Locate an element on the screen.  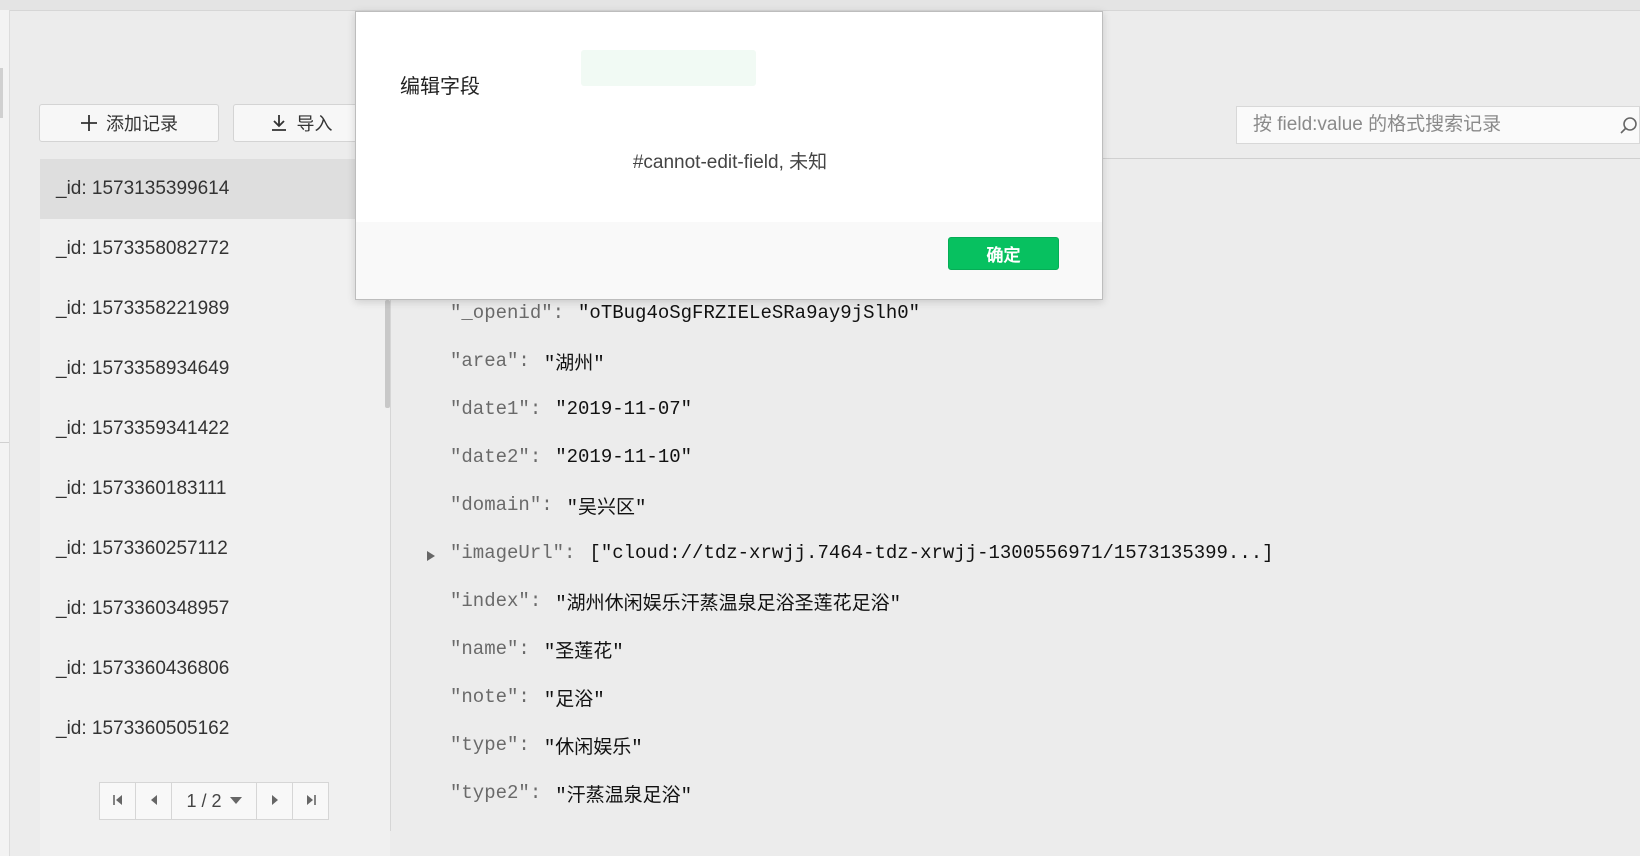
field-key: "type2": is located at coordinates (496, 793).